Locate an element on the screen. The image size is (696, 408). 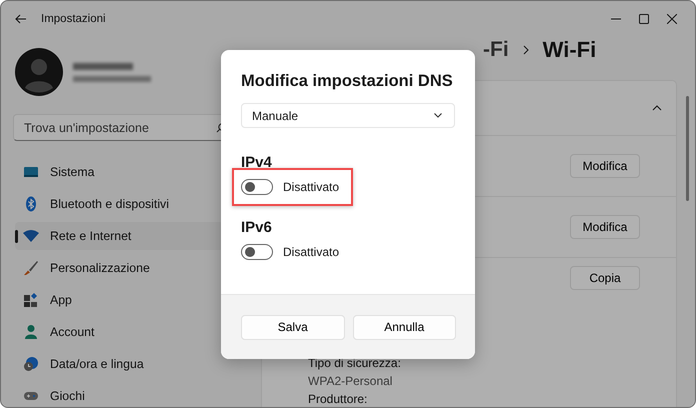
property-value: WPA2-Personal is located at coordinates (351, 381).